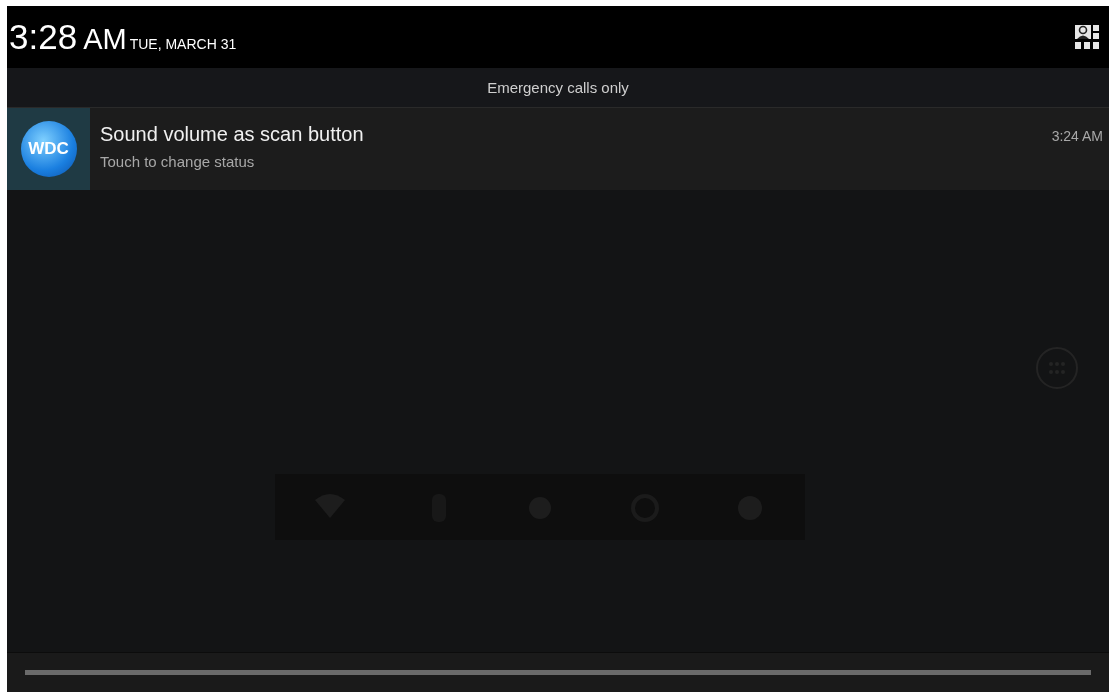 The height and width of the screenshot is (692, 1109). I want to click on notification-time: 3:24 AM, so click(1077, 136).